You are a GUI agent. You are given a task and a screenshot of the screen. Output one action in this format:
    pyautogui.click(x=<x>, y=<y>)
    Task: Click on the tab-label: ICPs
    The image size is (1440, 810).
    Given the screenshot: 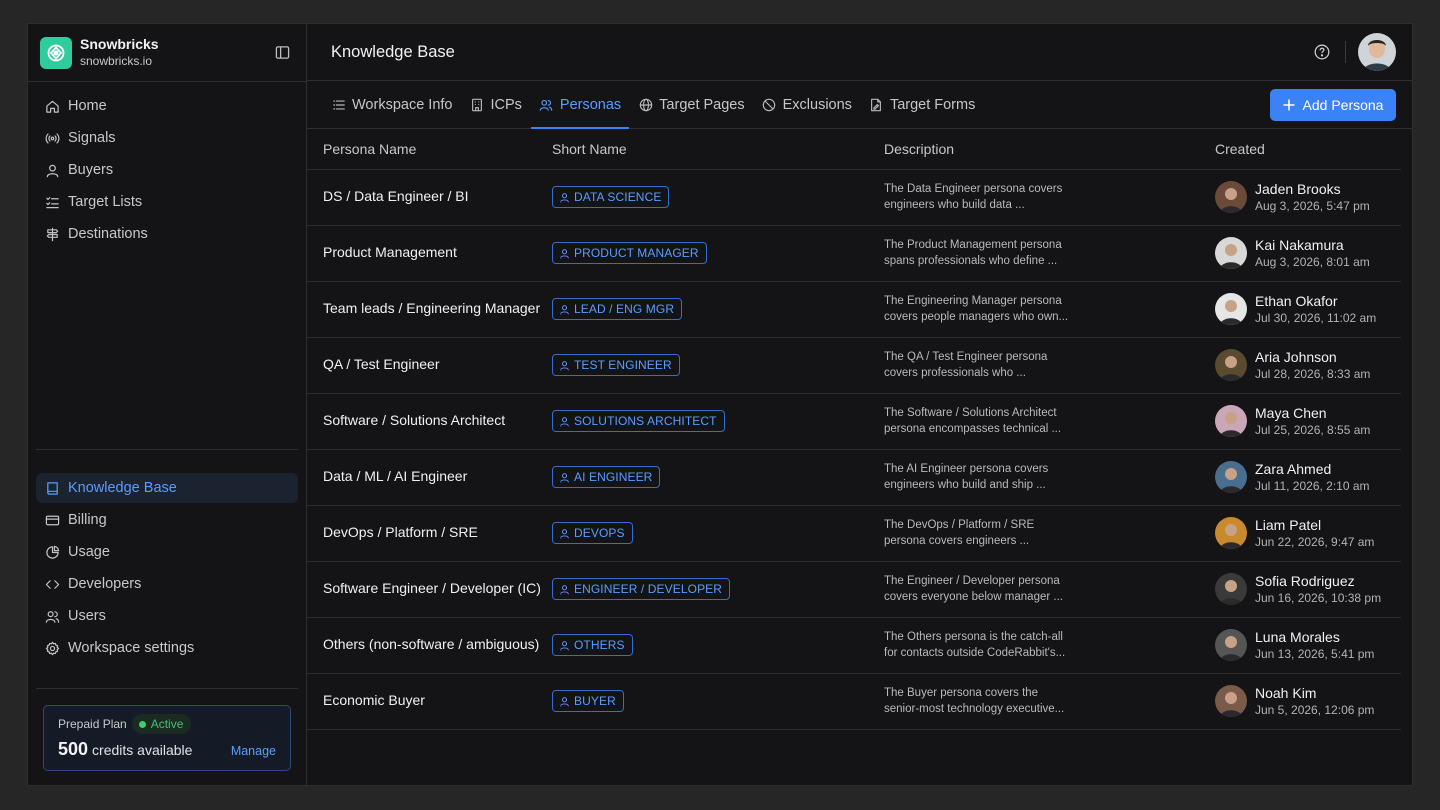 What is the action you would take?
    pyautogui.click(x=506, y=104)
    